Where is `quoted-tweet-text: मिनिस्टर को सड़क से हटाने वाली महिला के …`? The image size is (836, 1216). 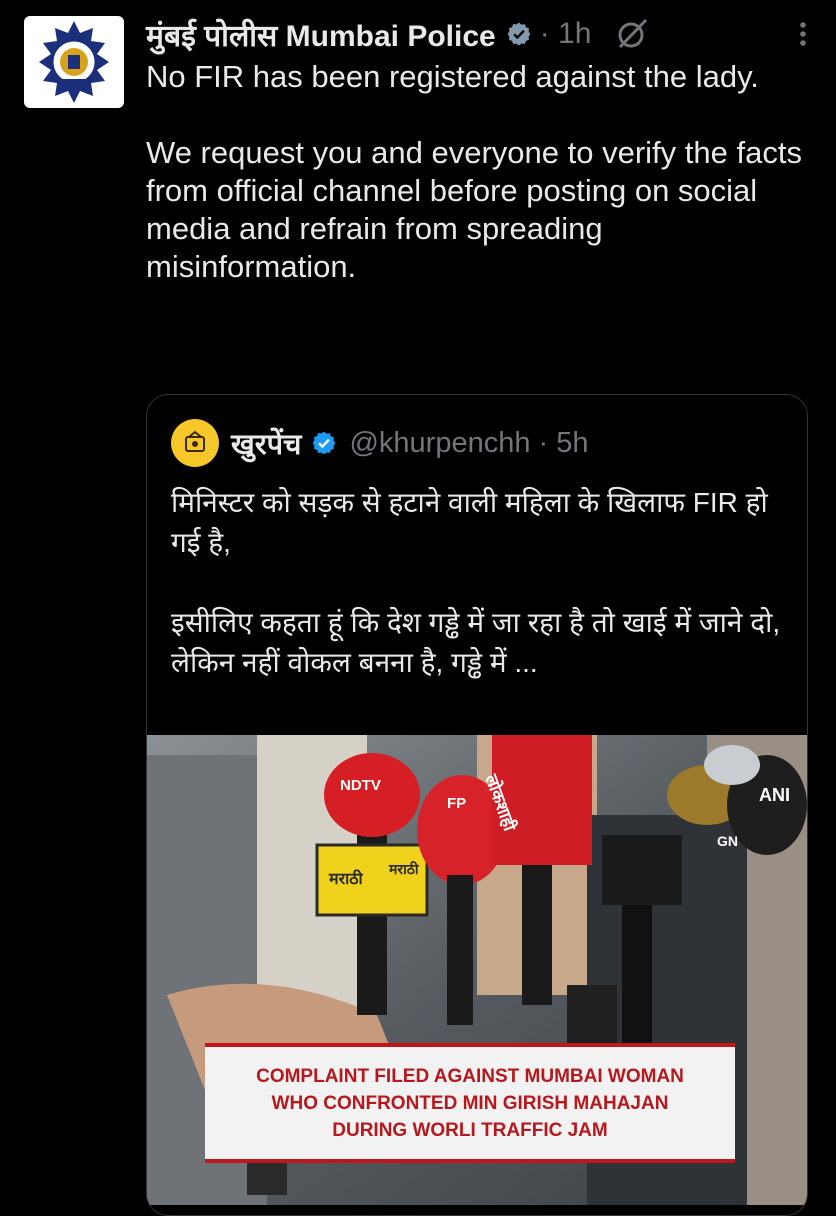 quoted-tweet-text: मिनिस्टर को सड़क से हटाने वाली महिला के … is located at coordinates (481, 583).